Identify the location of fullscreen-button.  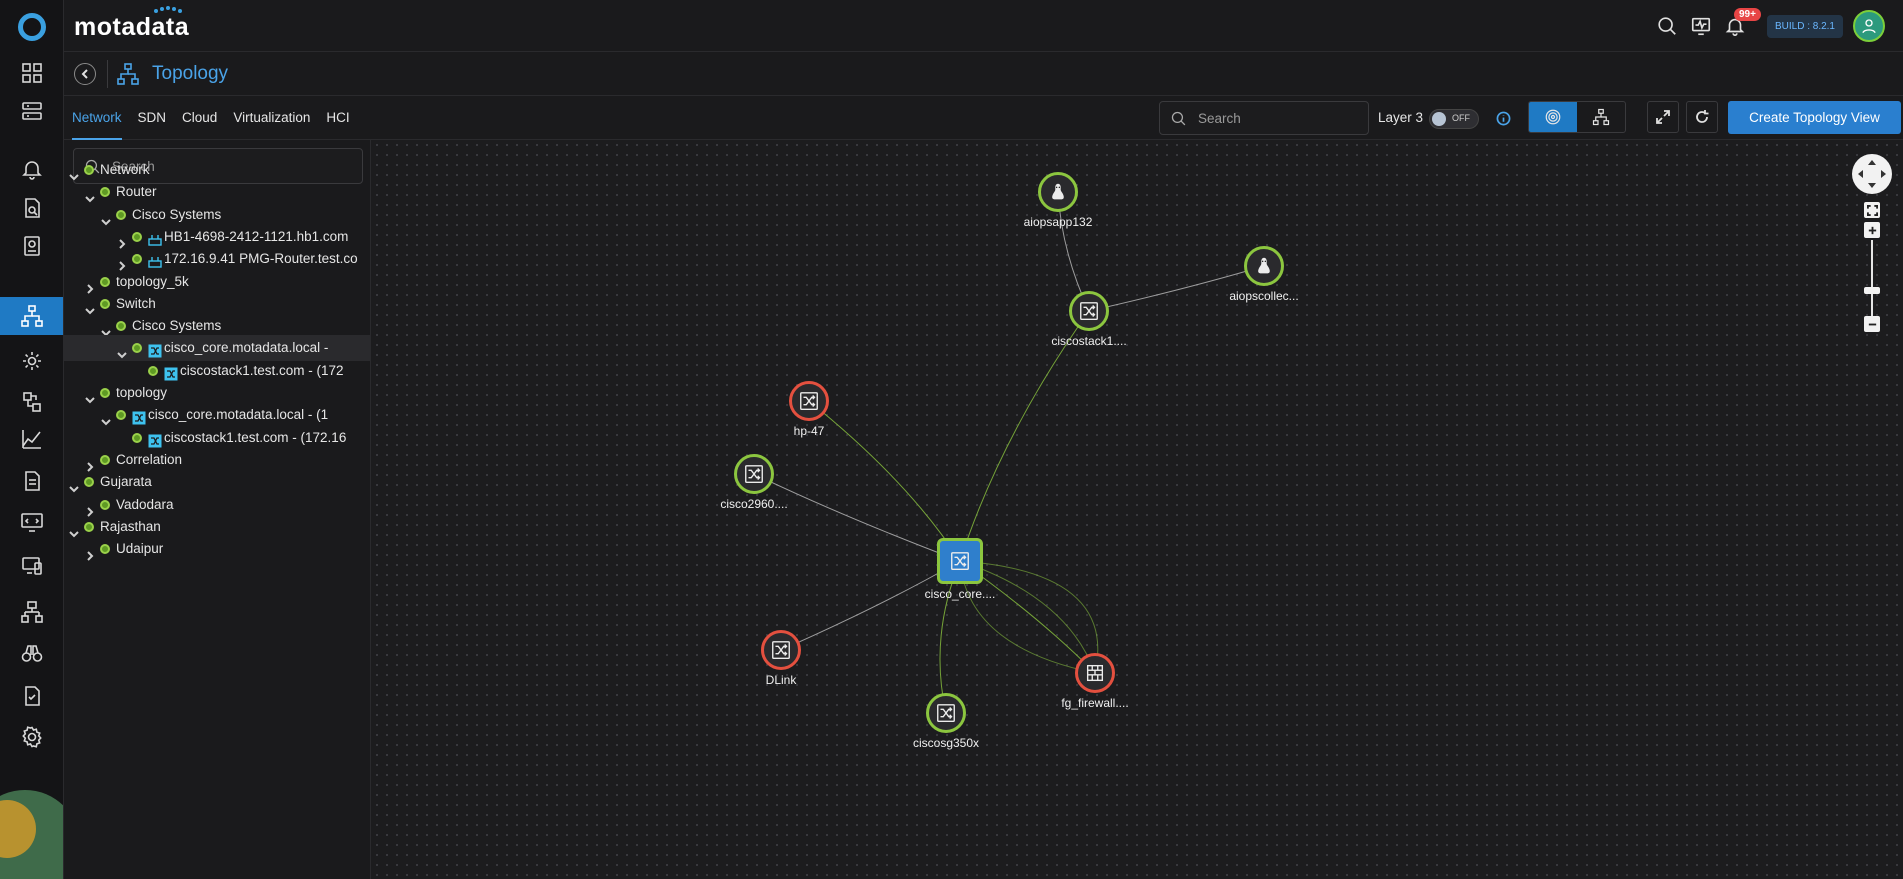
(1663, 117).